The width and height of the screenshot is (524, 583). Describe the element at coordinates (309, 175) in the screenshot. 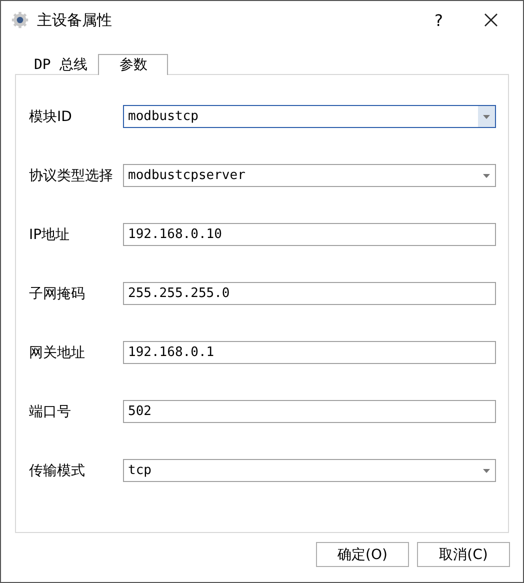

I see `dropdown-field: modbustcpserver` at that location.